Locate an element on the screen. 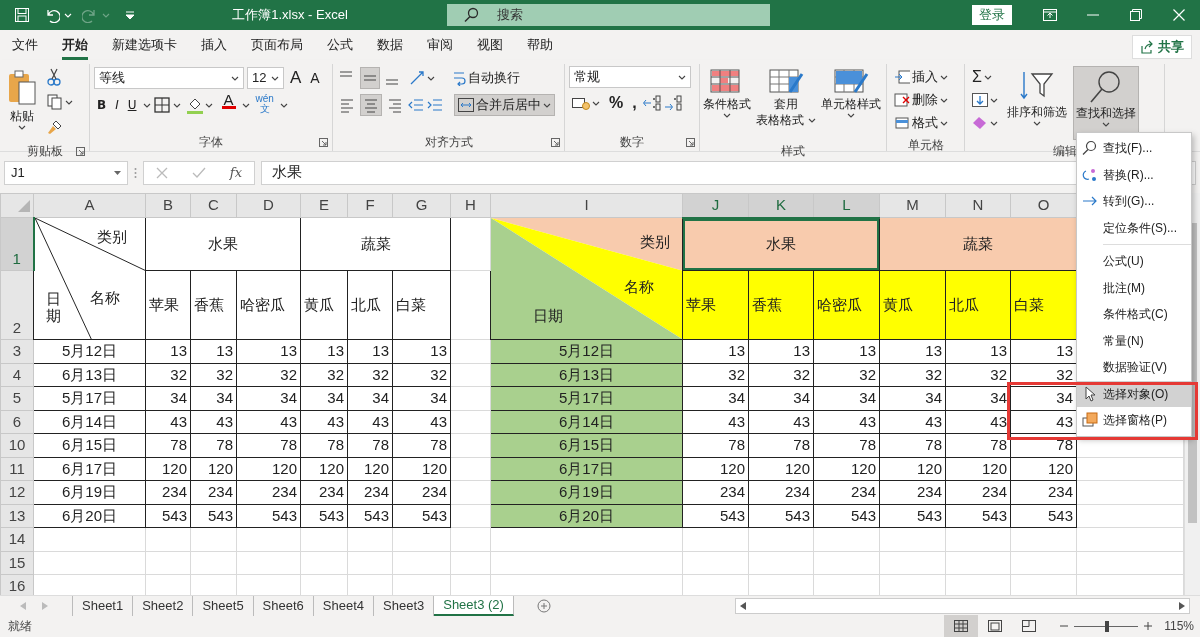 The image size is (1200, 637). column-header: B is located at coordinates (168, 205).